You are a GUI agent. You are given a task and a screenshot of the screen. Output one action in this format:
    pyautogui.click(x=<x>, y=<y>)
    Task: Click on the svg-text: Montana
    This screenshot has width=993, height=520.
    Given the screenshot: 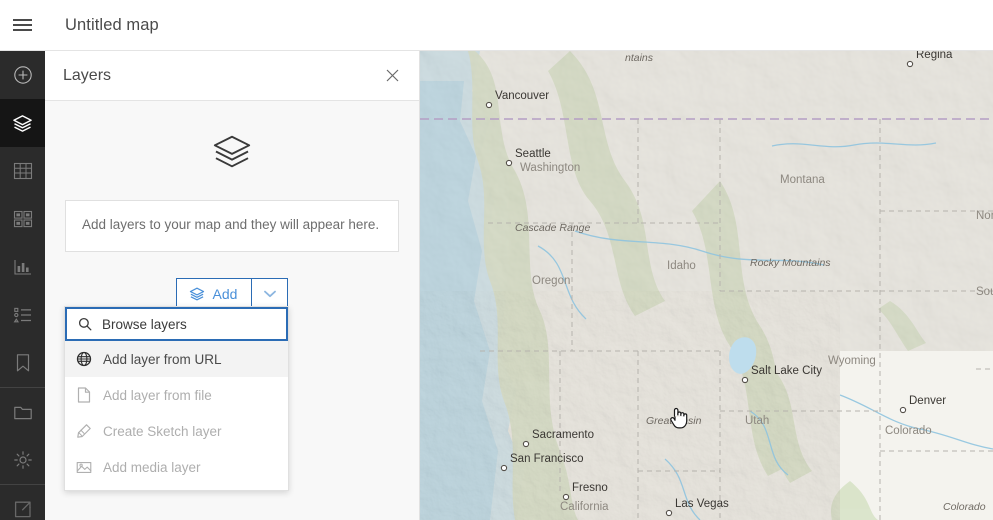 What is the action you would take?
    pyautogui.click(x=802, y=180)
    